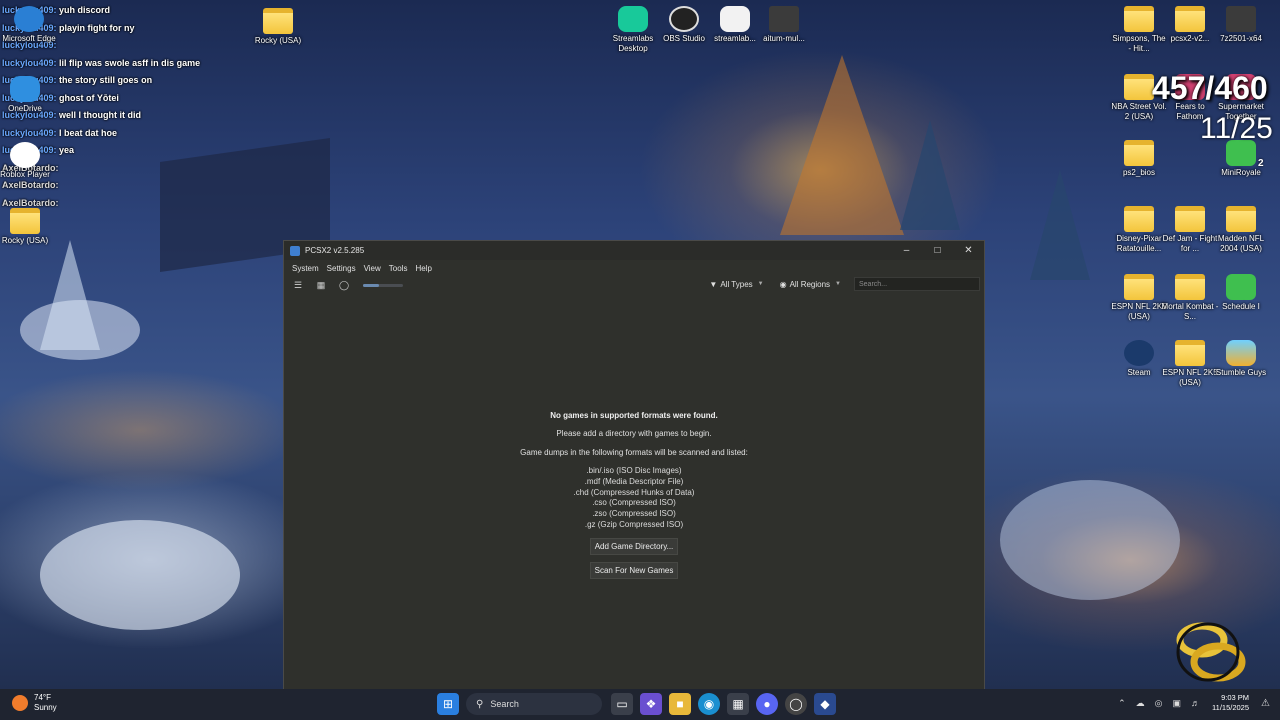 This screenshot has height=720, width=1280. What do you see at coordinates (1241, 25) in the screenshot?
I see `desktop-icon: 7z2501-x64` at bounding box center [1241, 25].